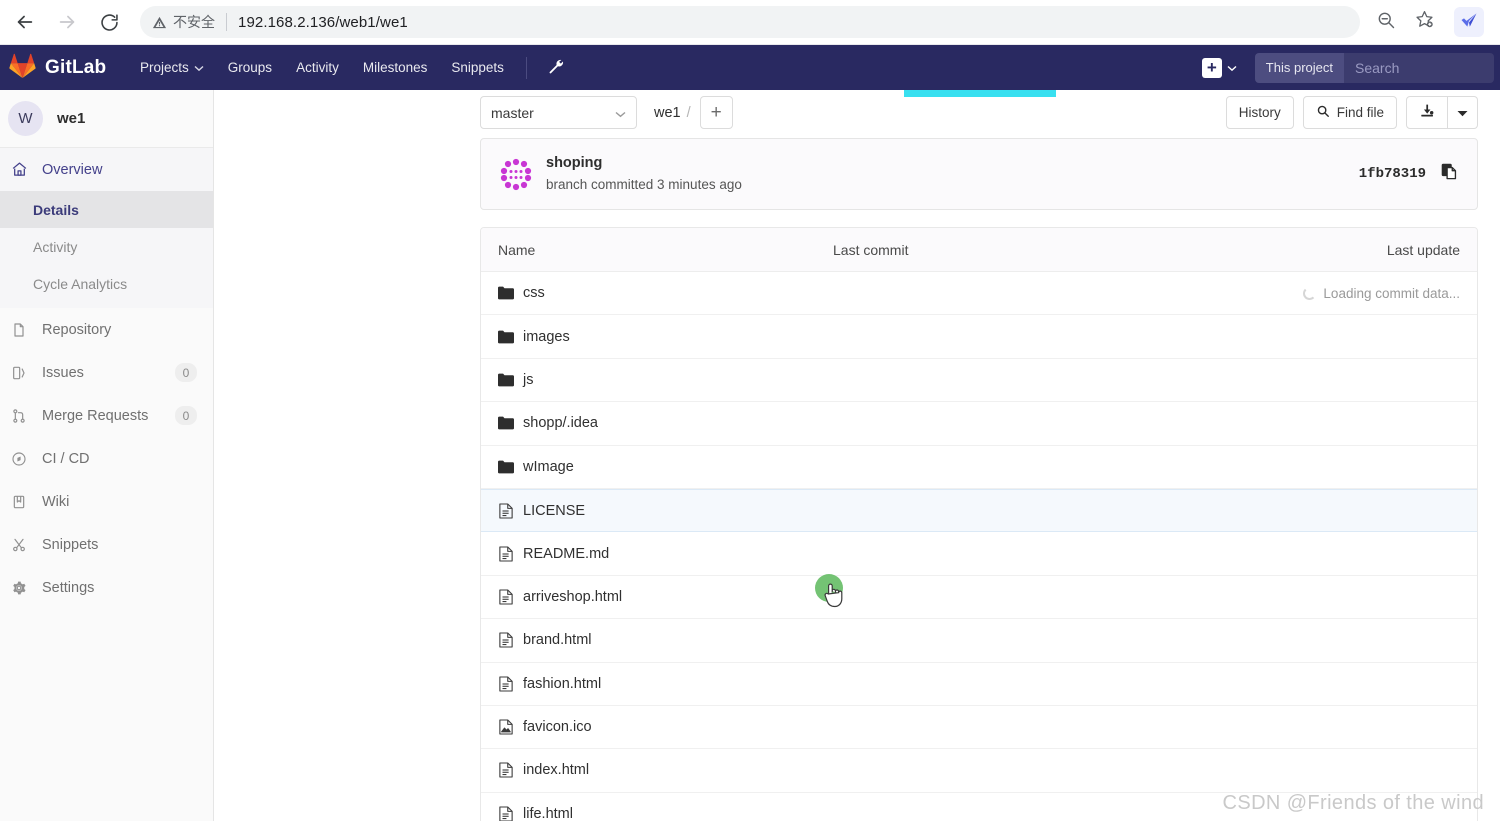  Describe the element at coordinates (1427, 112) in the screenshot. I see `download-button` at that location.